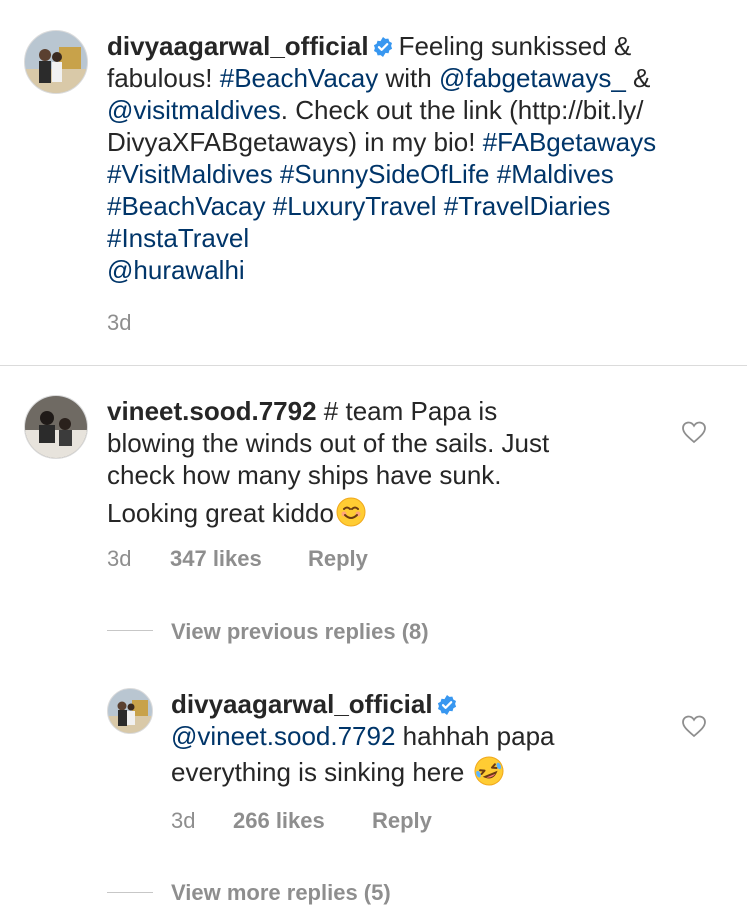  I want to click on caption-line-5: #BeachVacay #LuxuryTravel #TravelDiaries, so click(417, 206).